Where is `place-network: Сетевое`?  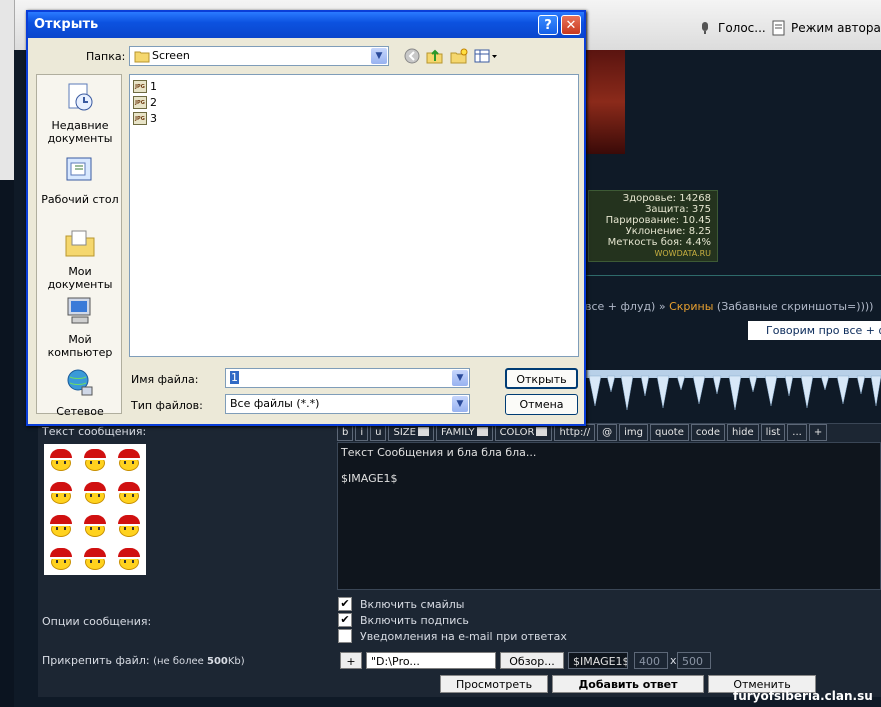
place-network: Сетевое is located at coordinates (80, 392).